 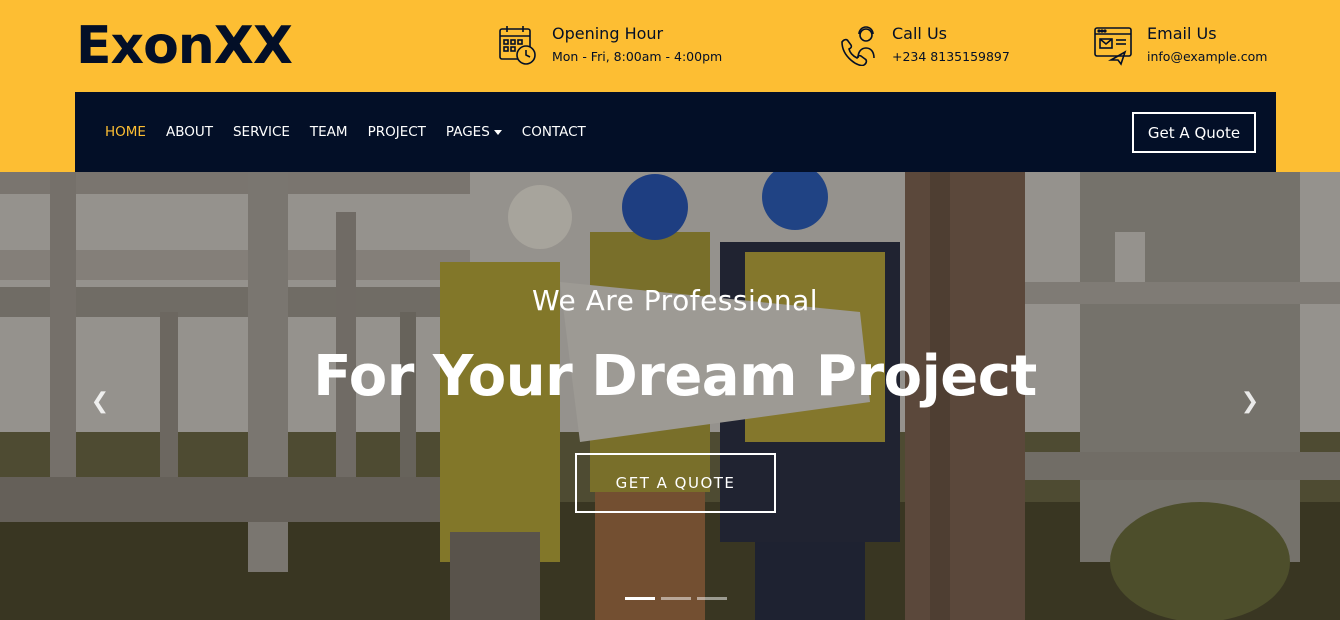 I want to click on nav-item-label: CONTACT, so click(x=553, y=132).